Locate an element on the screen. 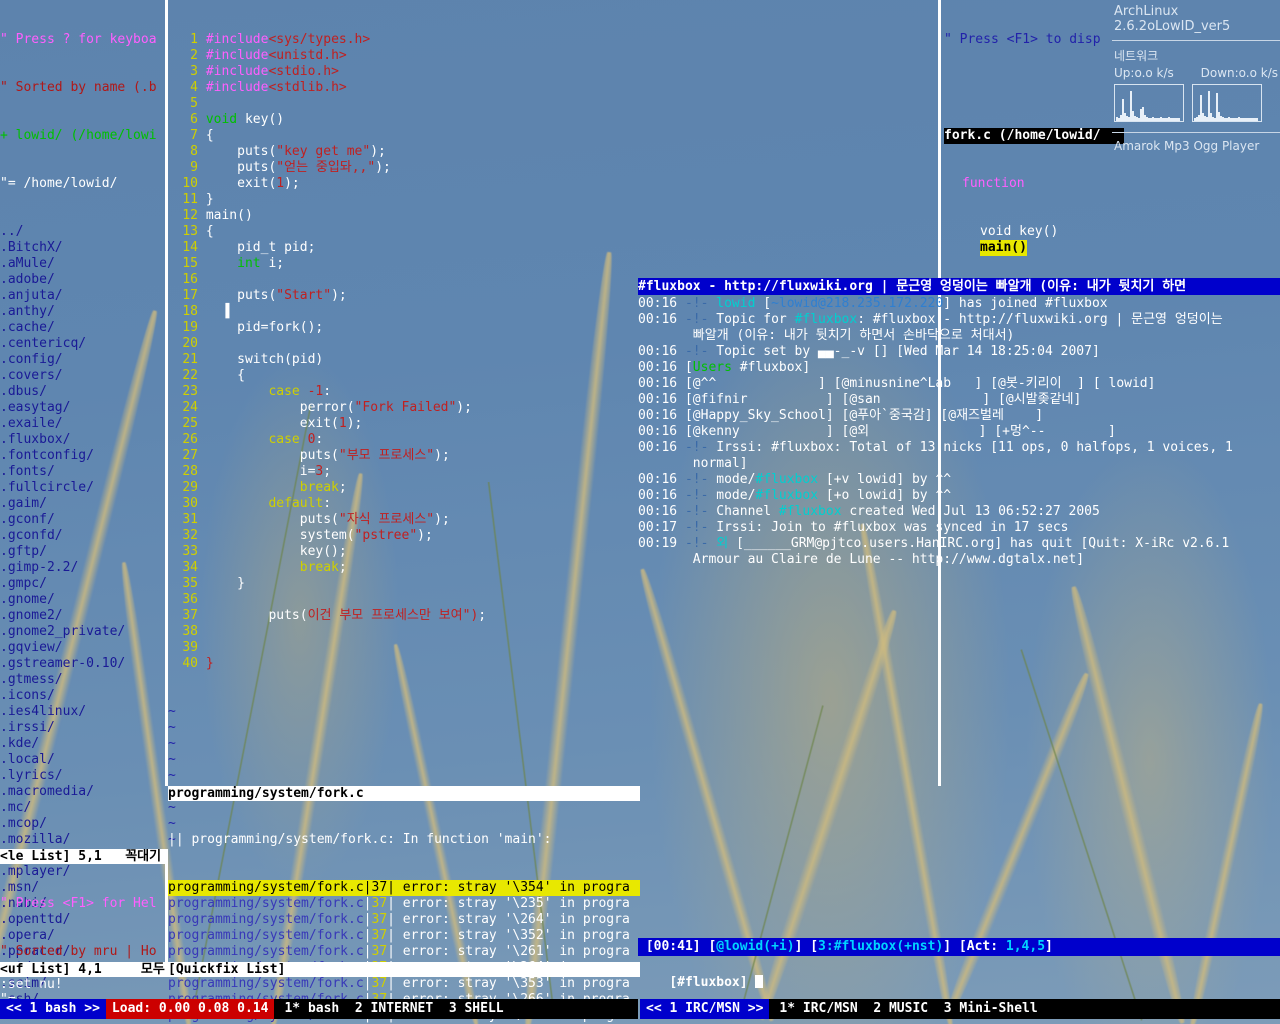 The height and width of the screenshot is (1024, 1280). code-line: 40 } is located at coordinates (403, 664).